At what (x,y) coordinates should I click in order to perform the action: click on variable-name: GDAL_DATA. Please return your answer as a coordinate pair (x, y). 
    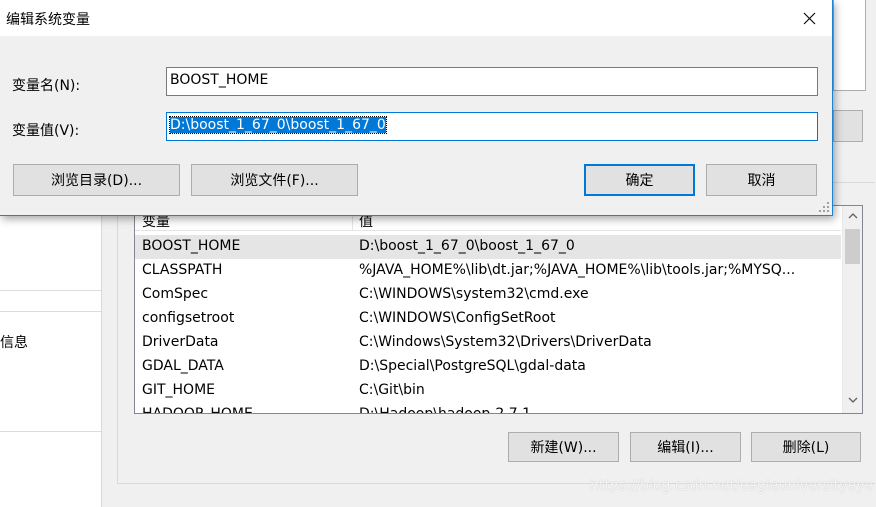
    Looking at the image, I should click on (183, 366).